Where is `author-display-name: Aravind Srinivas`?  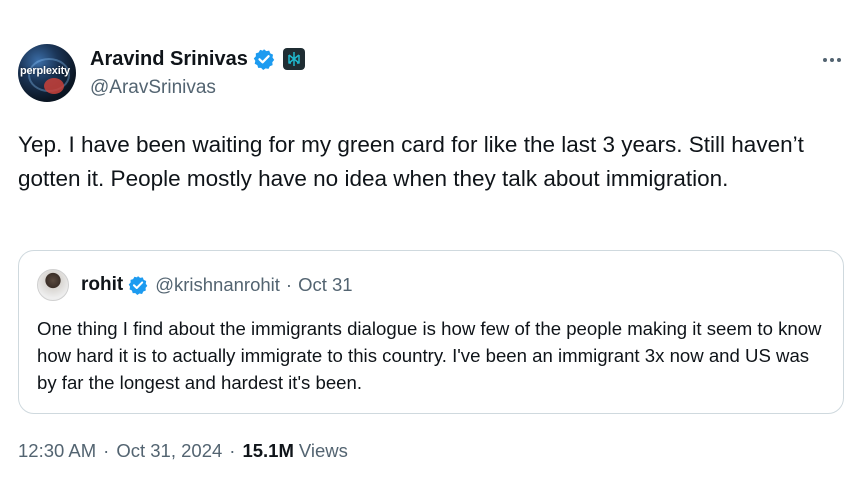
author-display-name: Aravind Srinivas is located at coordinates (169, 59).